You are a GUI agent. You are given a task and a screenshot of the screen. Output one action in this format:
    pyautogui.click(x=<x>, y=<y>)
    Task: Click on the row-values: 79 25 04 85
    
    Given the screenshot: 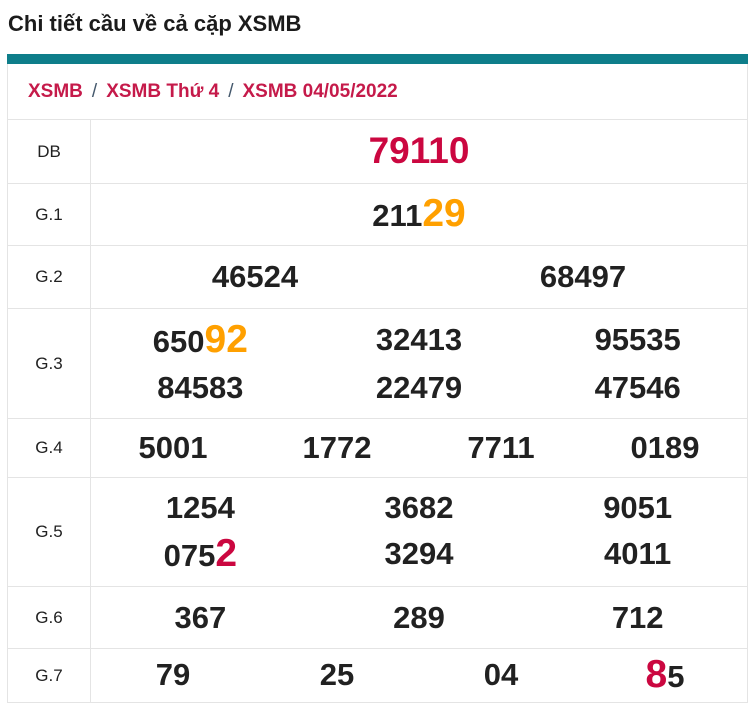 What is the action you would take?
    pyautogui.click(x=419, y=675)
    